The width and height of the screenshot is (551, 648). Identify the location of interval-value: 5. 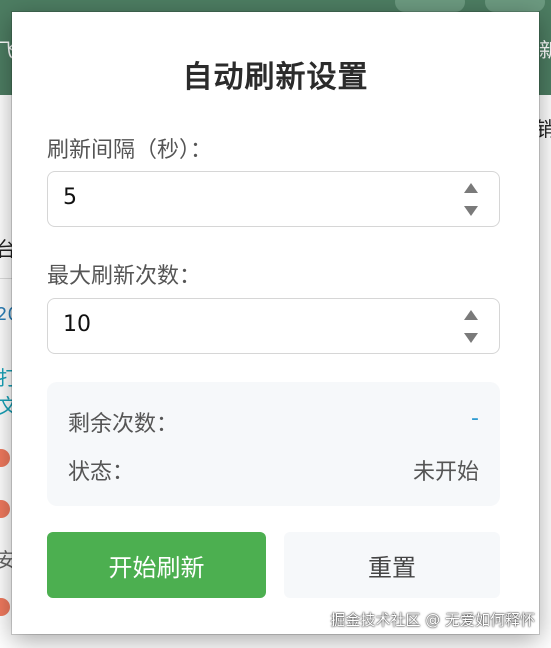
(70, 197).